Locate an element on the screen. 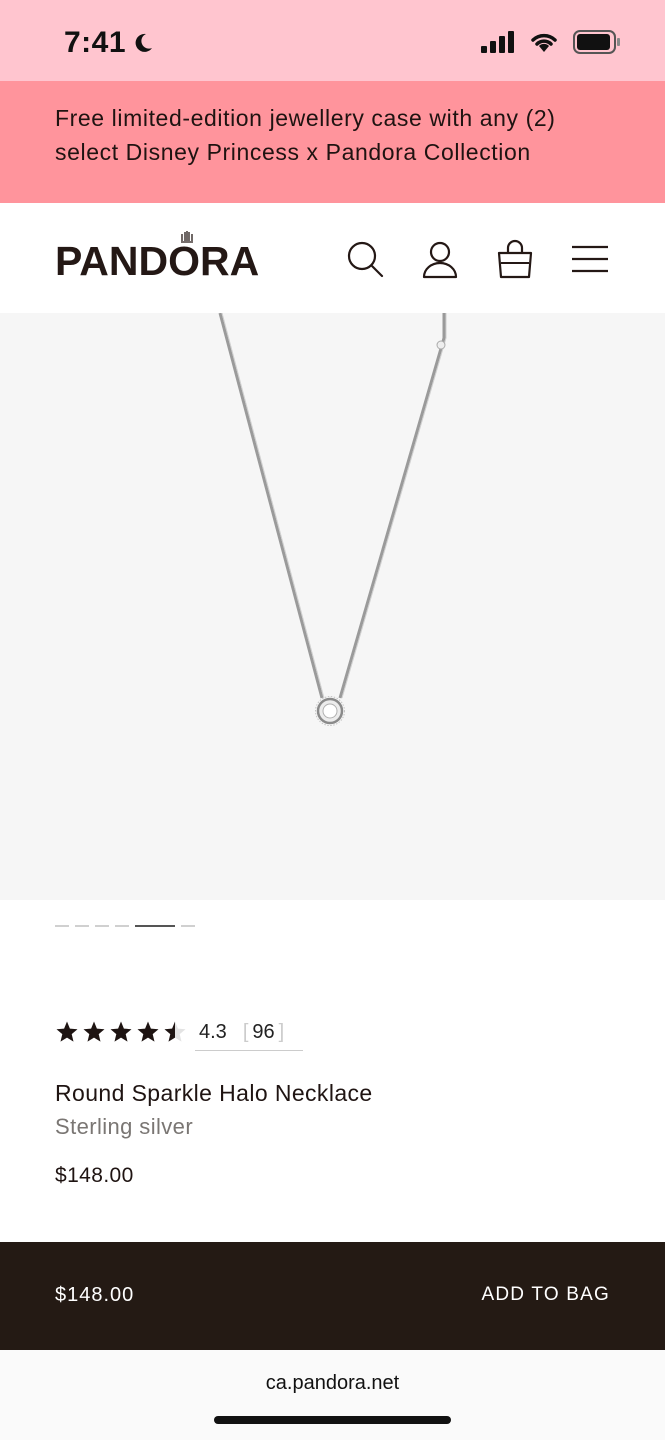 The image size is (665, 1440). product-rating: 4.3 [ 96 ] is located at coordinates (179, 1035).